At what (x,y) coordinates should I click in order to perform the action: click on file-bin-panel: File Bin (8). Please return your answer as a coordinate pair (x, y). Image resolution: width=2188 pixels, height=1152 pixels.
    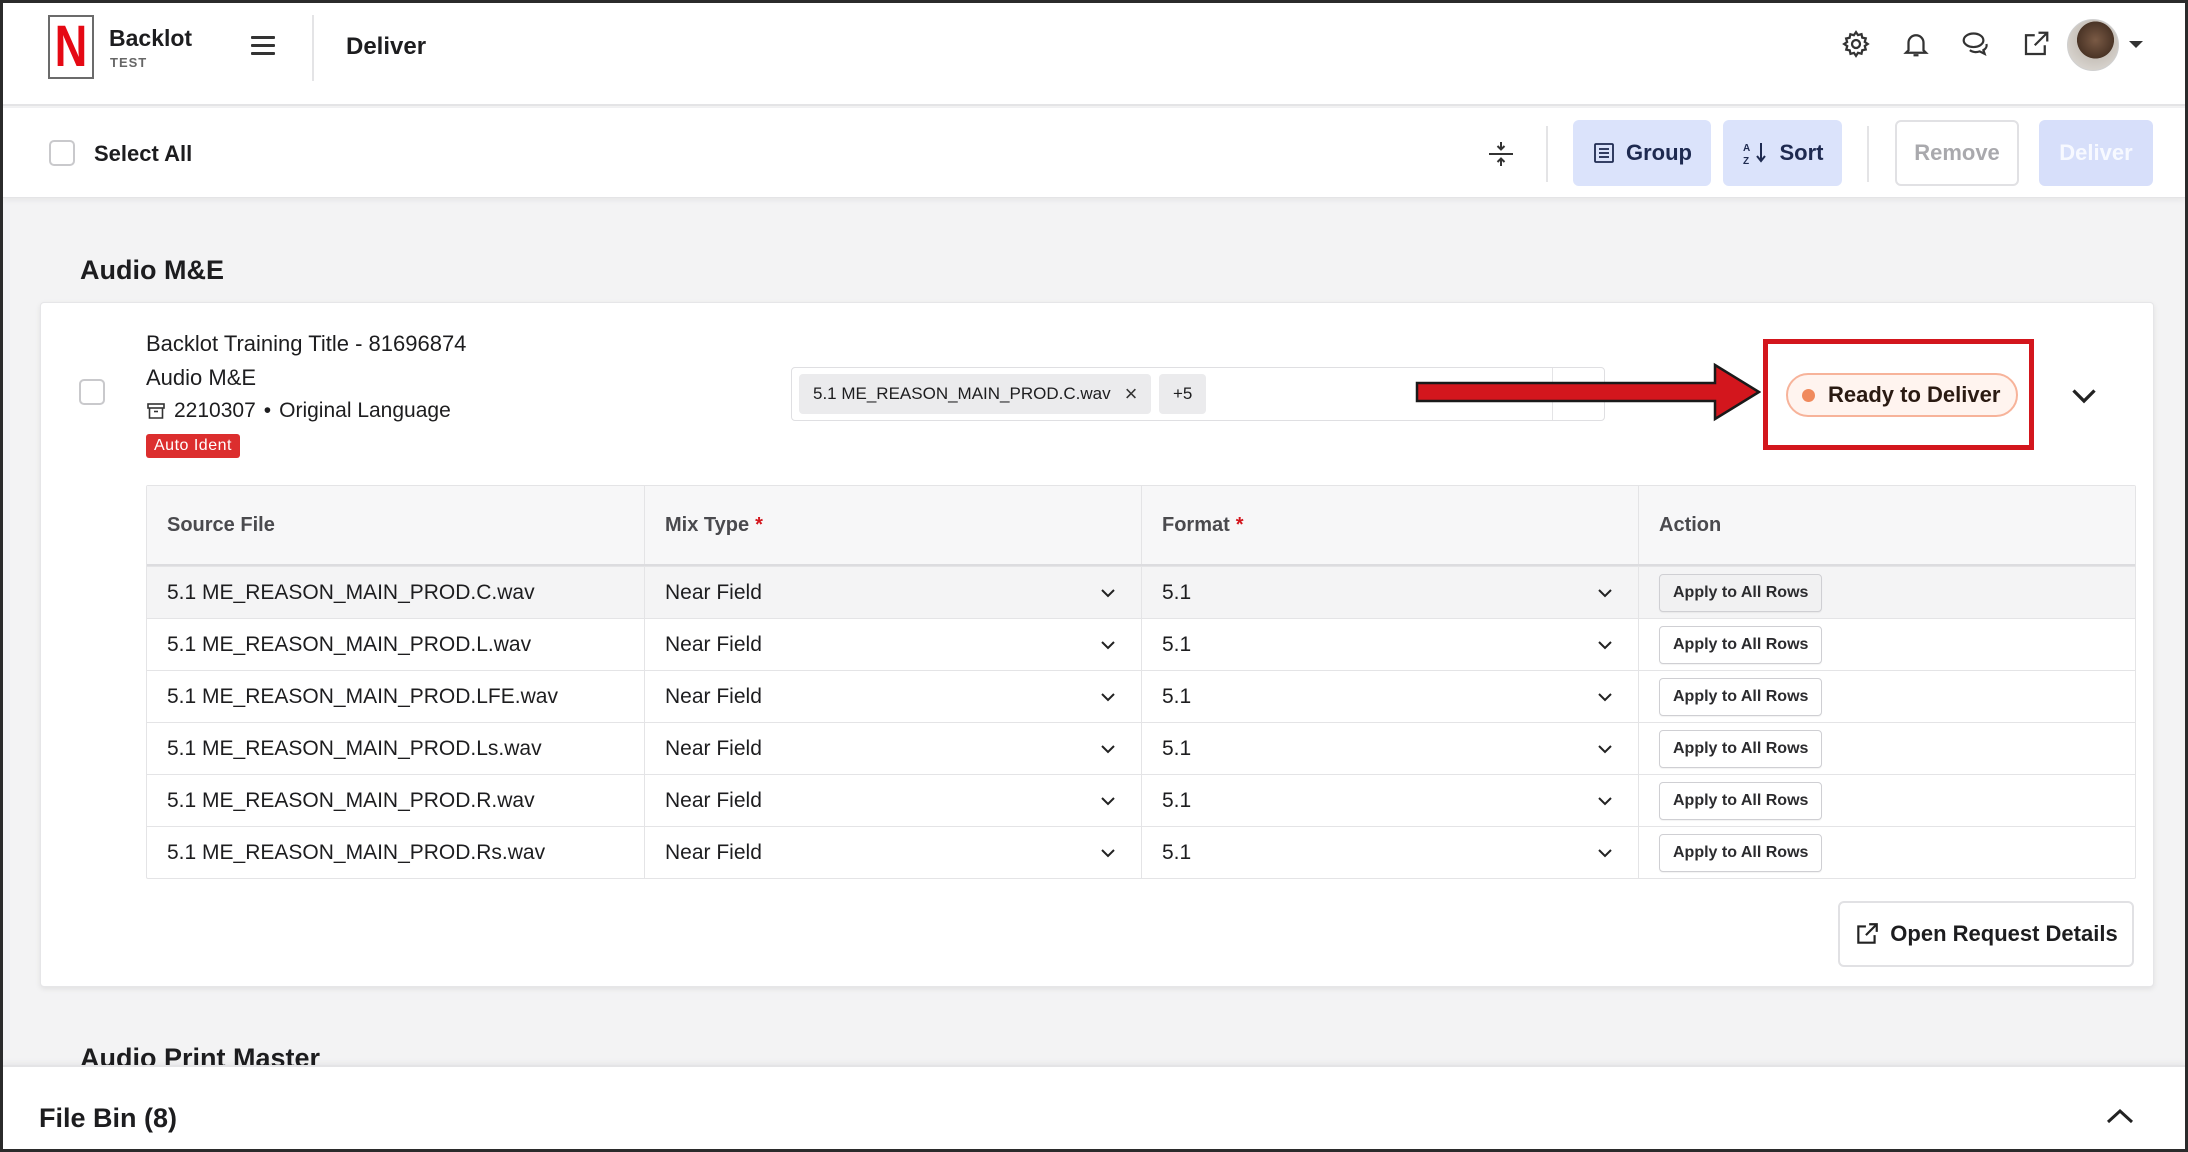
    Looking at the image, I should click on (1094, 1107).